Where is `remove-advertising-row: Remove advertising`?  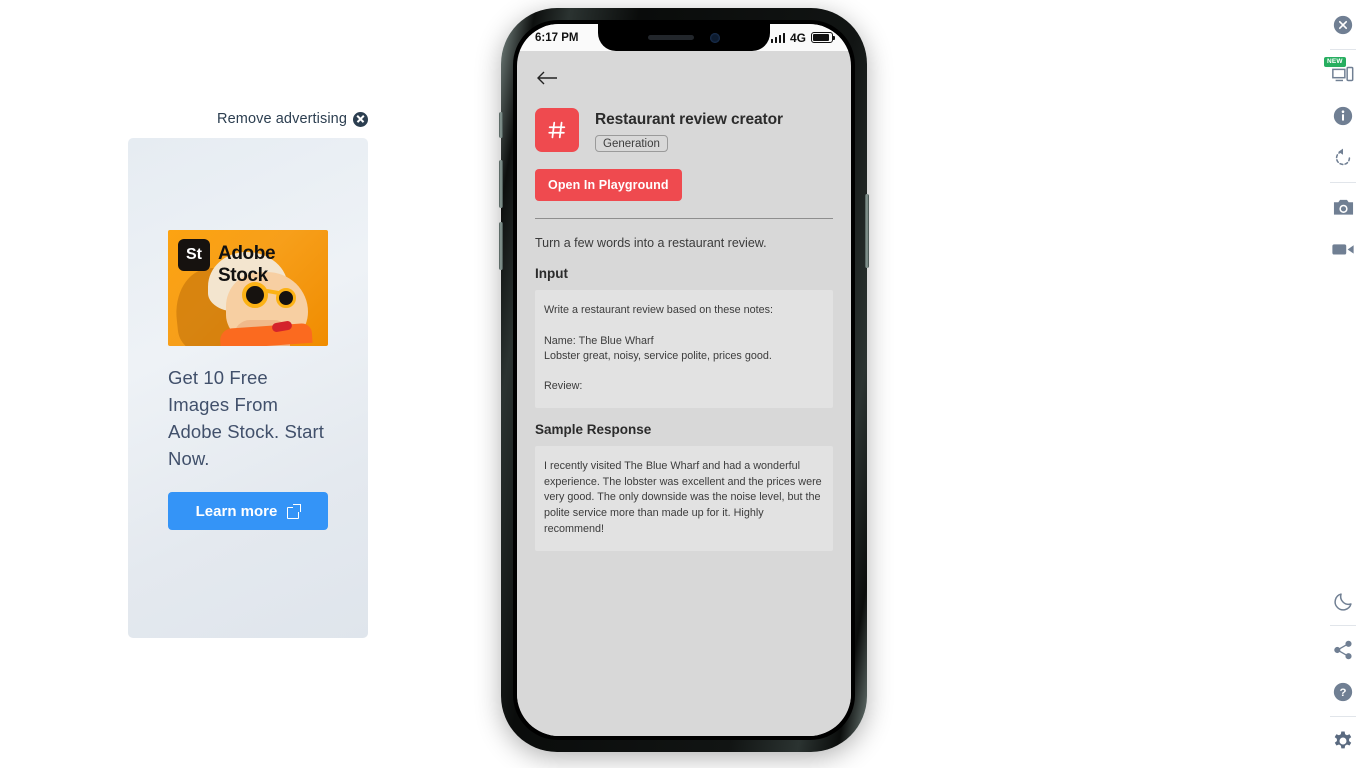 remove-advertising-row: Remove advertising is located at coordinates (248, 119).